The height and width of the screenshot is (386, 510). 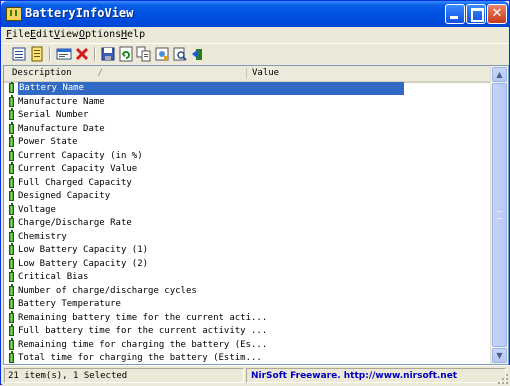 I want to click on list-item-label: Low Battery Capacity (2), so click(x=83, y=263).